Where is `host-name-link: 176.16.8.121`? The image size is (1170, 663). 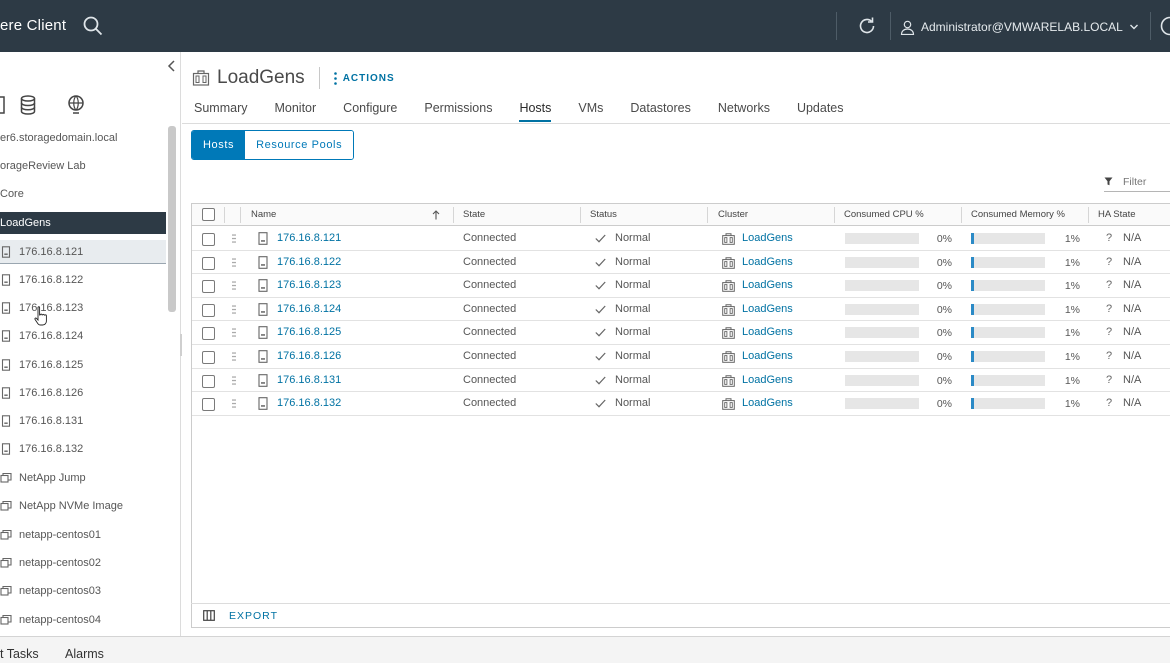 host-name-link: 176.16.8.121 is located at coordinates (309, 238).